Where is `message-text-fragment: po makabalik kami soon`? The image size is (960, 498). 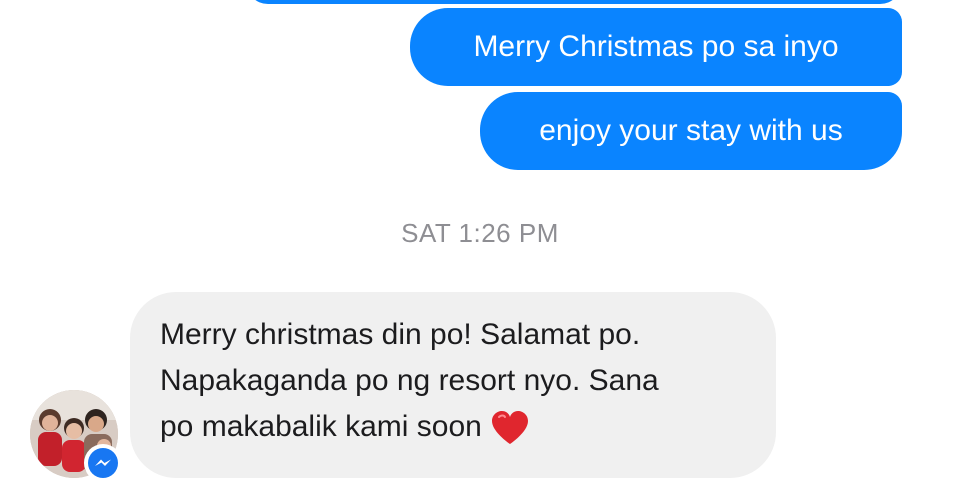 message-text-fragment: po makabalik kami soon is located at coordinates (321, 426).